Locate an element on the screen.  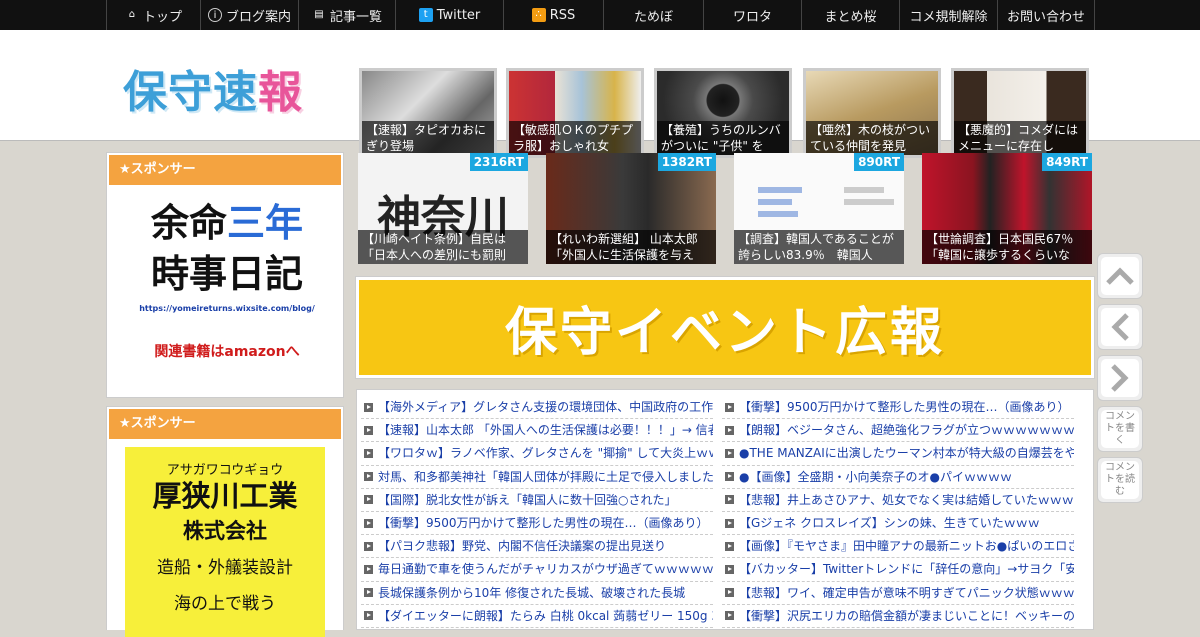
thumb-caption: 【唖然】木の枝がついている仲間を発見 is located at coordinates (872, 138).